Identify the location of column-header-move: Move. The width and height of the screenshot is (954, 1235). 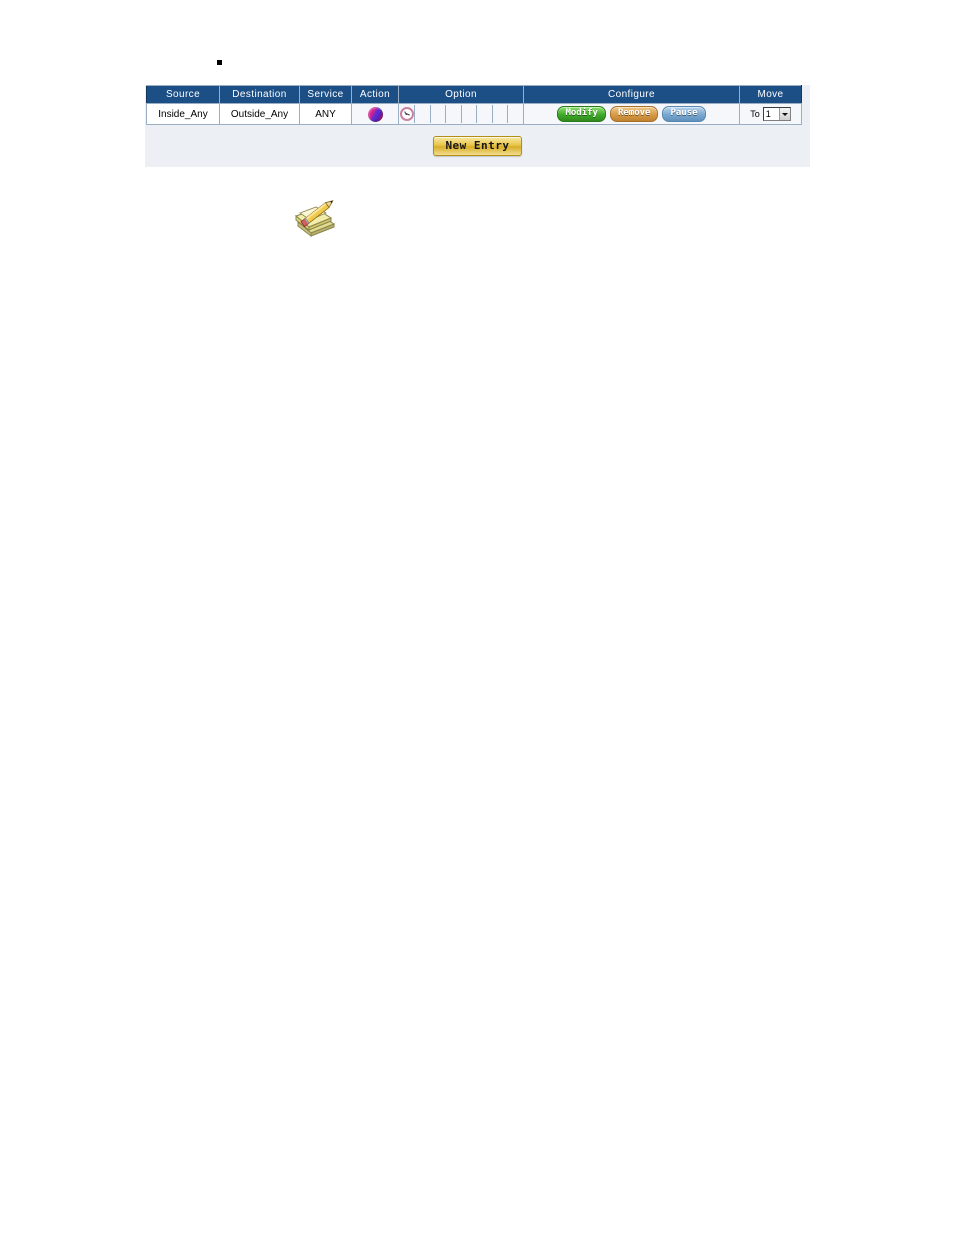
(770, 94).